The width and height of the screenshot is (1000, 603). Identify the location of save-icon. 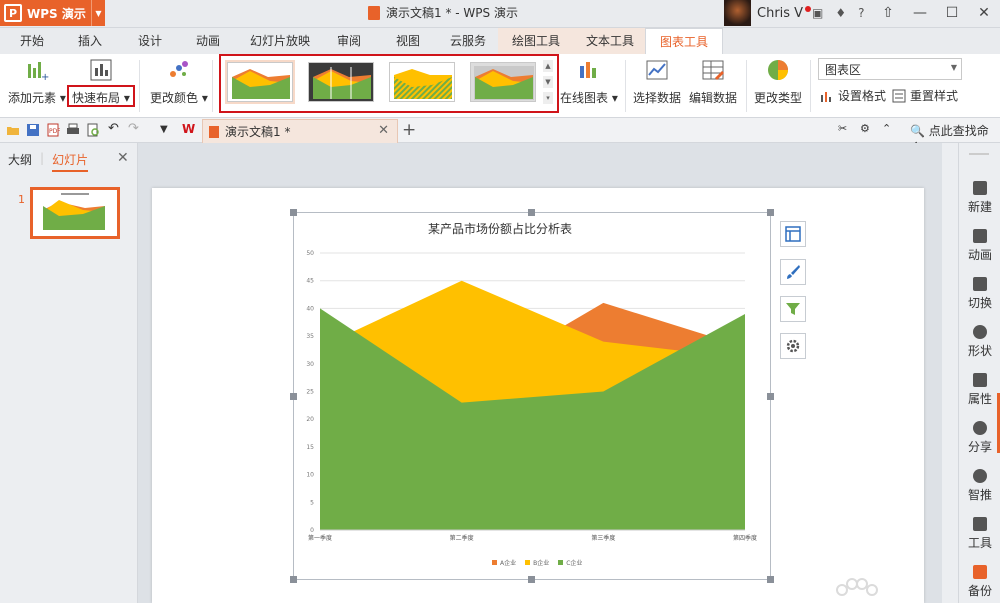
(33, 130).